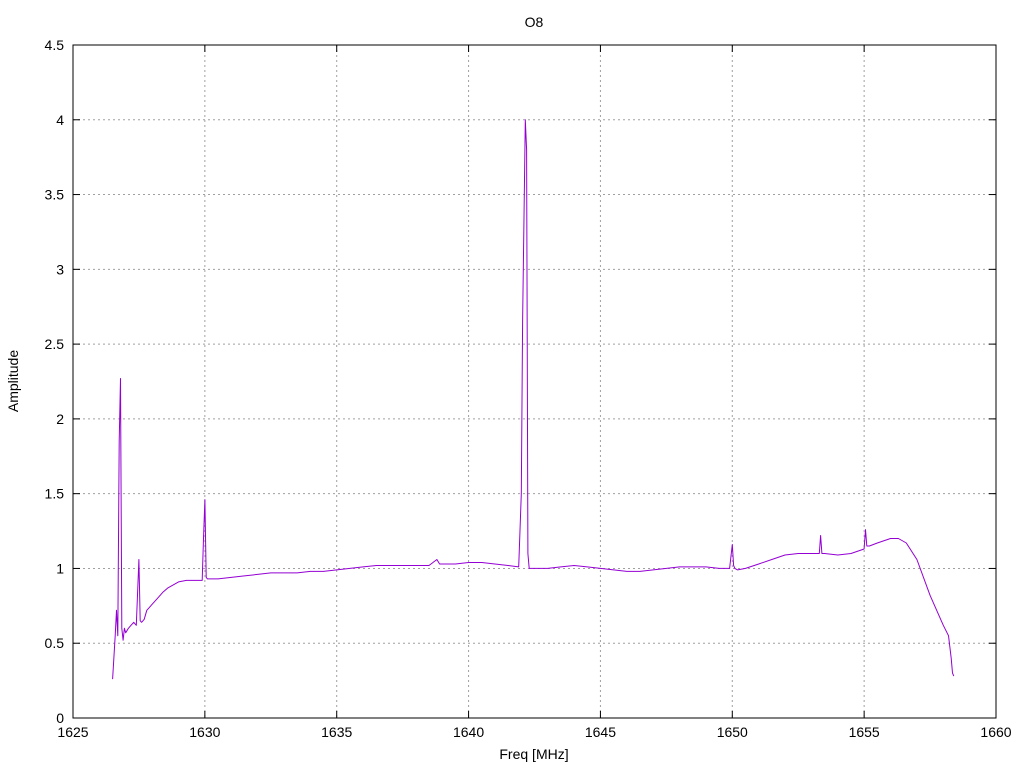  Describe the element at coordinates (732, 732) in the screenshot. I see `x-tick-label: 1650` at that location.